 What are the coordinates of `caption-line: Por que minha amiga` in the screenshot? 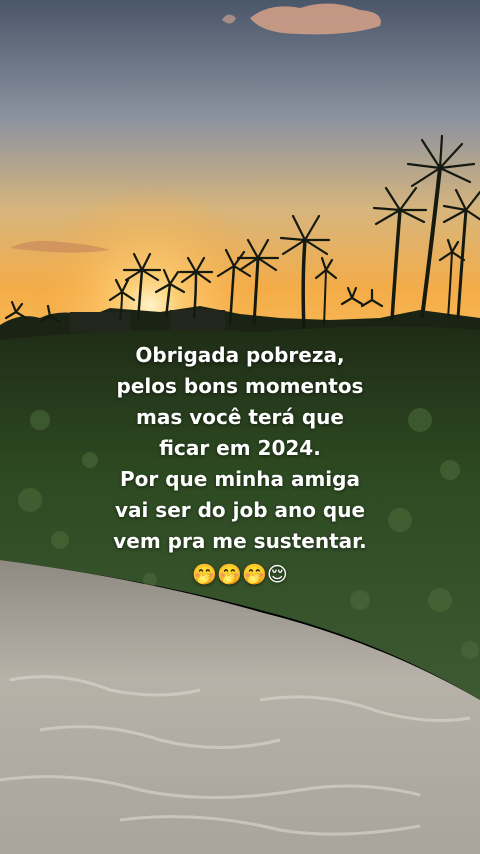 It's located at (240, 479).